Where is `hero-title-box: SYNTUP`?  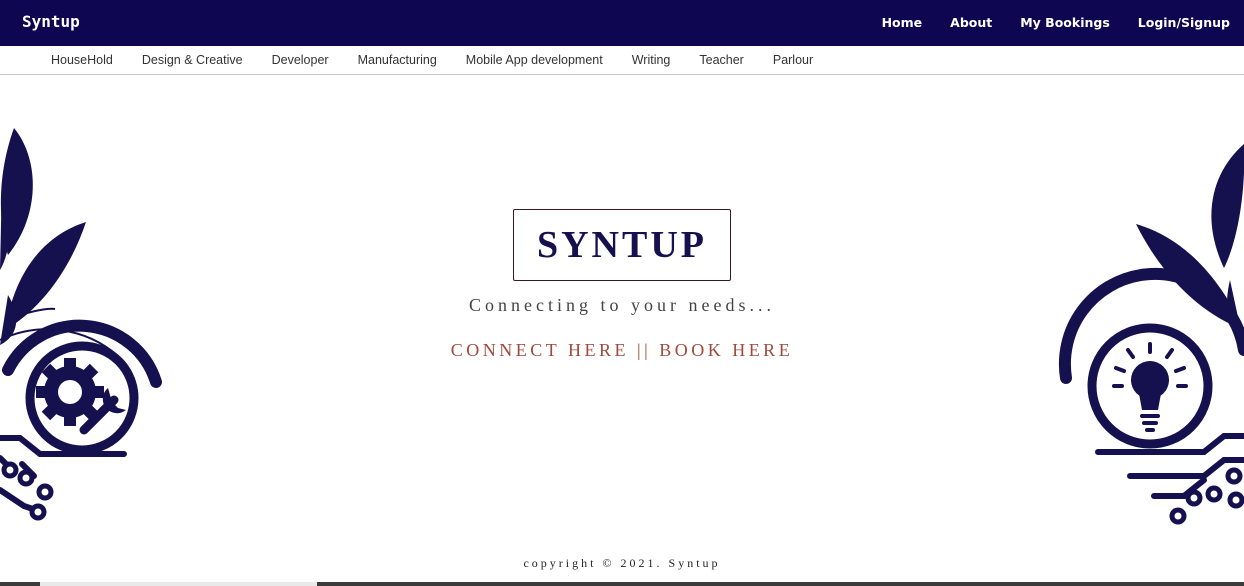
hero-title-box: SYNTUP is located at coordinates (622, 245).